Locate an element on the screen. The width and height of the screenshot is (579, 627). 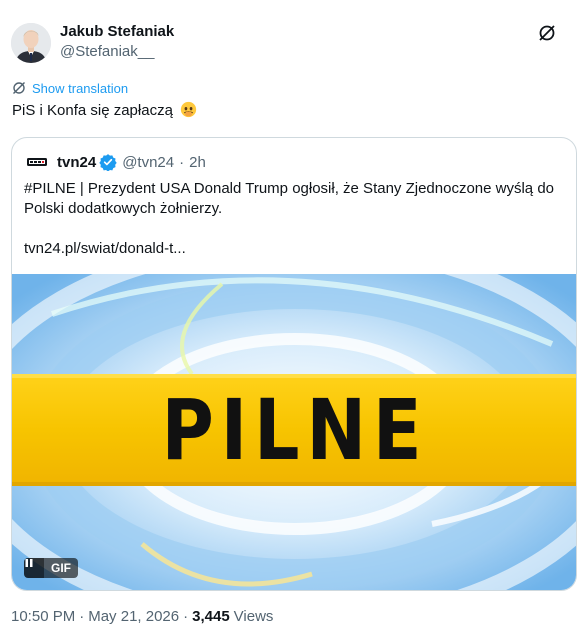
views-label: Views is located at coordinates (253, 616).